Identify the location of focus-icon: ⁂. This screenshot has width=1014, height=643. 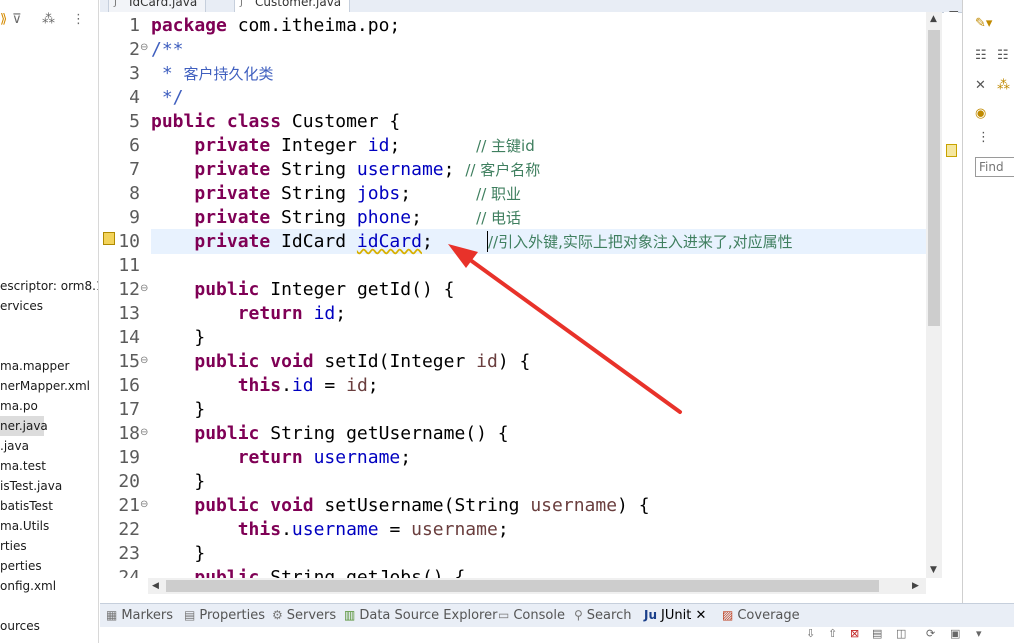
(48, 19).